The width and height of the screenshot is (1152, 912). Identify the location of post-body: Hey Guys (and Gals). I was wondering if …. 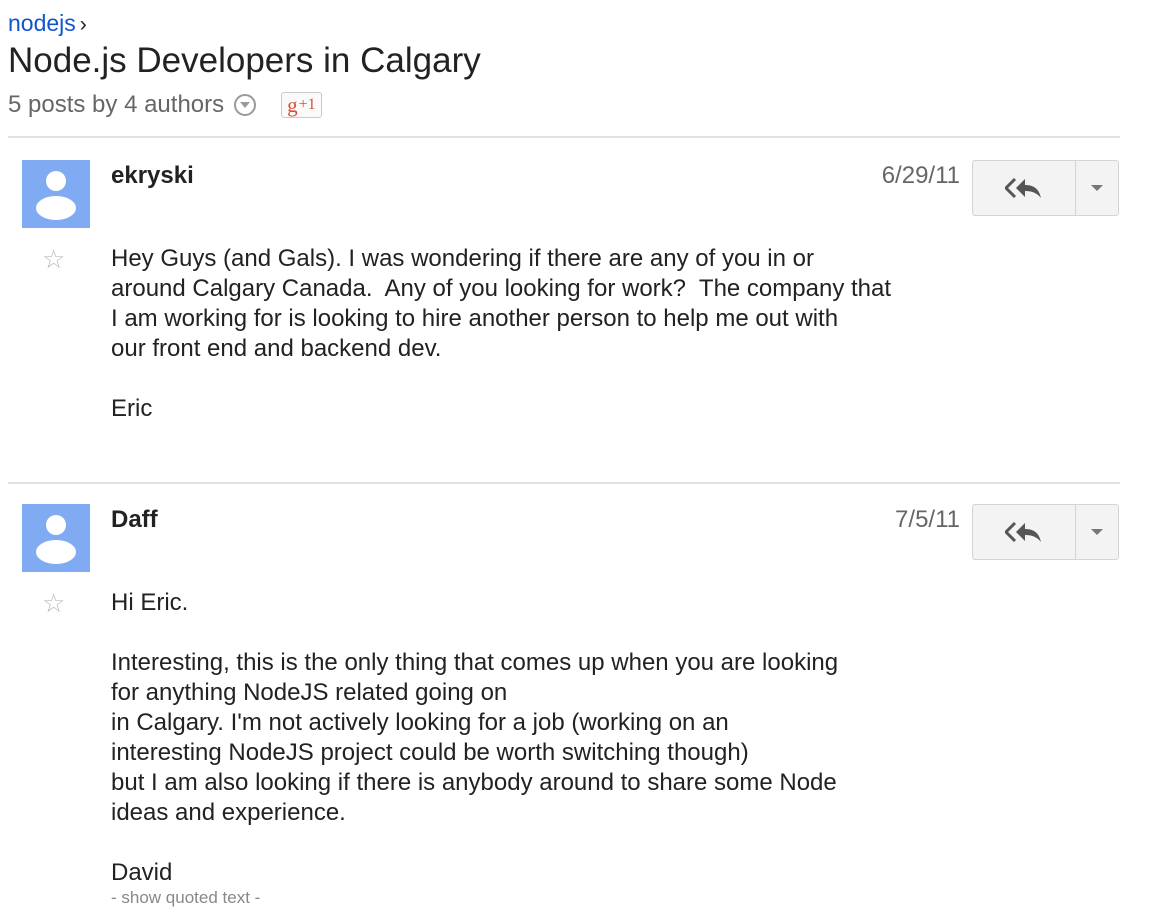
(501, 334).